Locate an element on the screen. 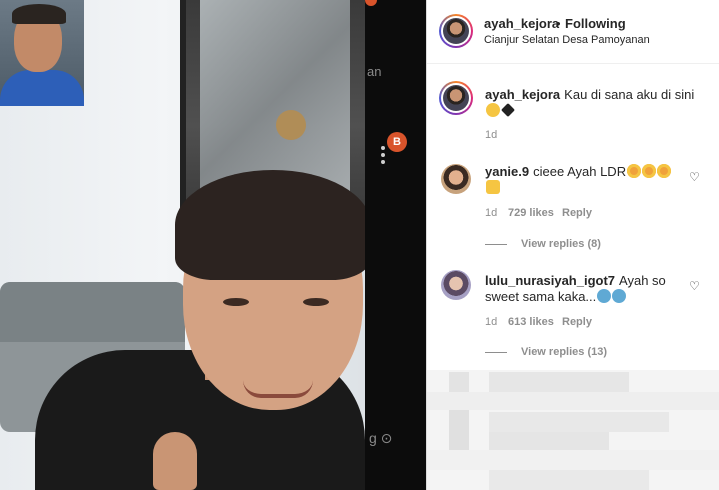  comment-username: lulu_nurasiyah_igot7 is located at coordinates (550, 280).